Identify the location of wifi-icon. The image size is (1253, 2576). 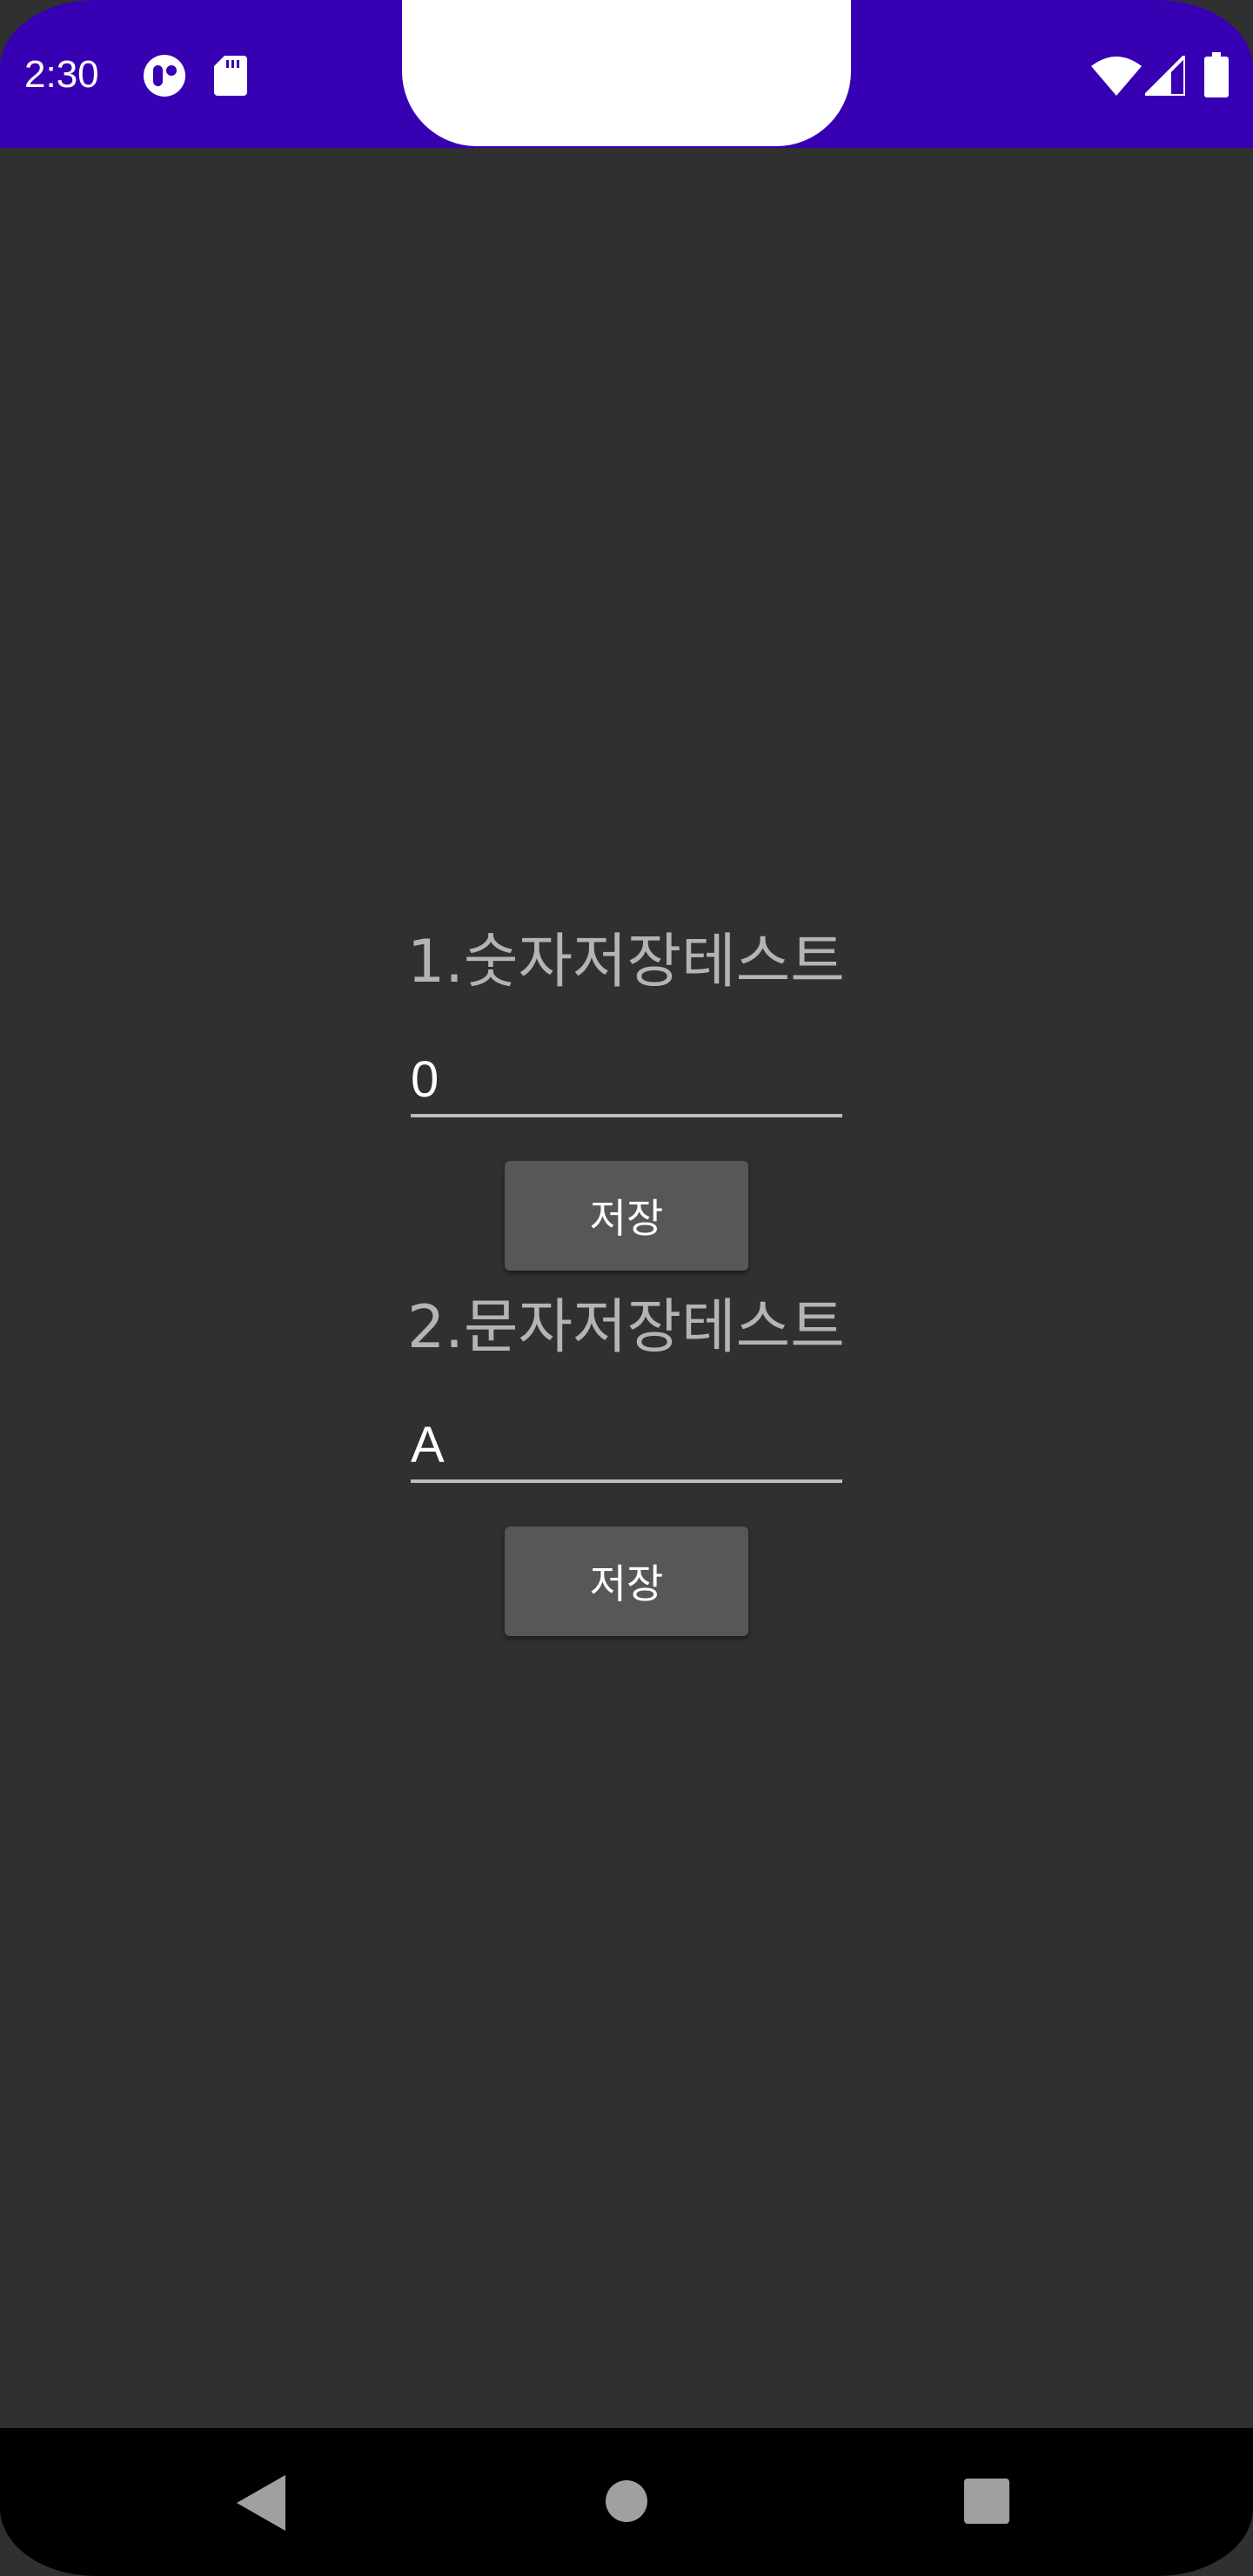
(1116, 77).